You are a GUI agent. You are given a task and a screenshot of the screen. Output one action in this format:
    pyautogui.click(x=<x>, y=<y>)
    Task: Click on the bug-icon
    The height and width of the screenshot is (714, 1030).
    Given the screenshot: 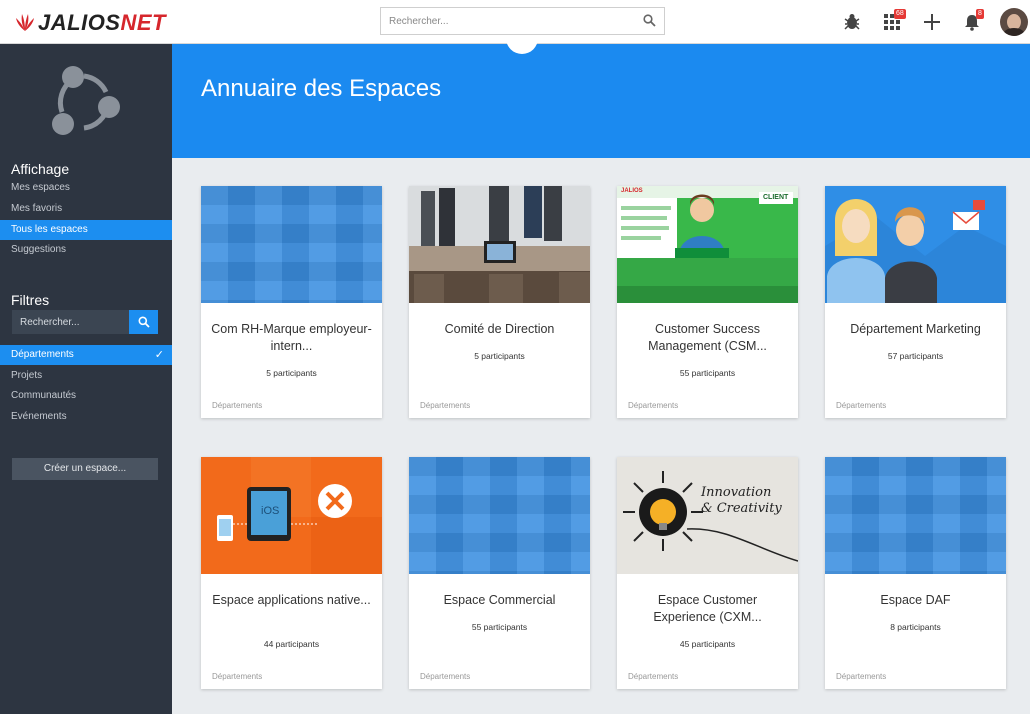 What is the action you would take?
    pyautogui.click(x=852, y=22)
    